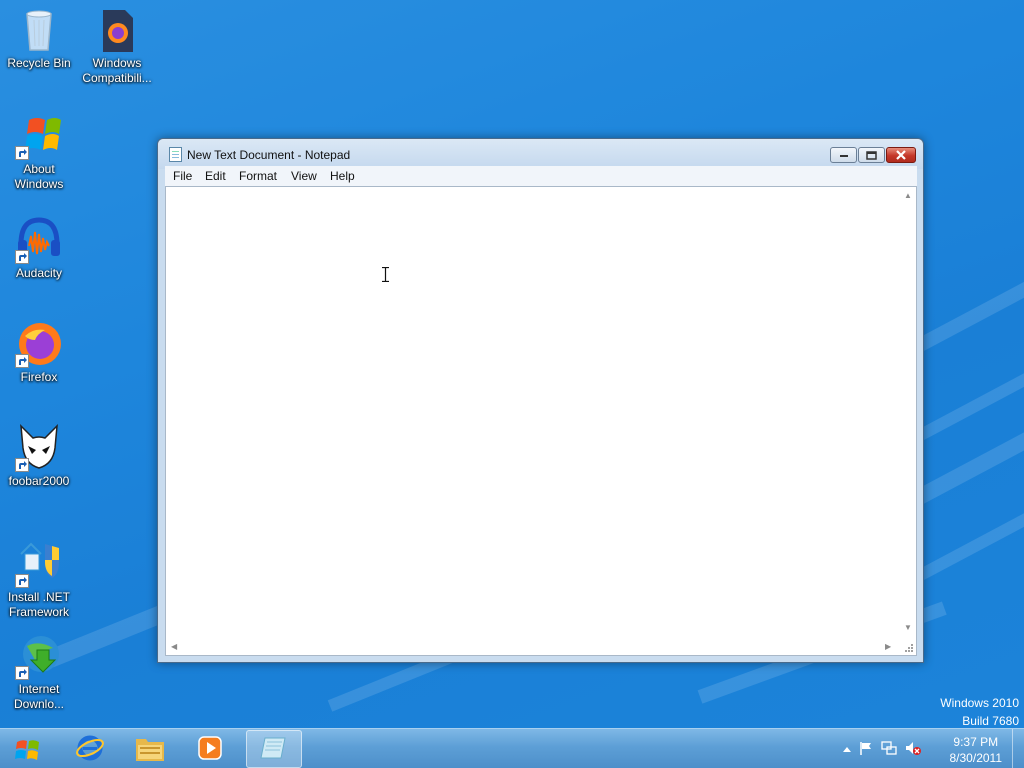 This screenshot has height=768, width=1024. Describe the element at coordinates (889, 749) in the screenshot. I see `network-icon` at that location.